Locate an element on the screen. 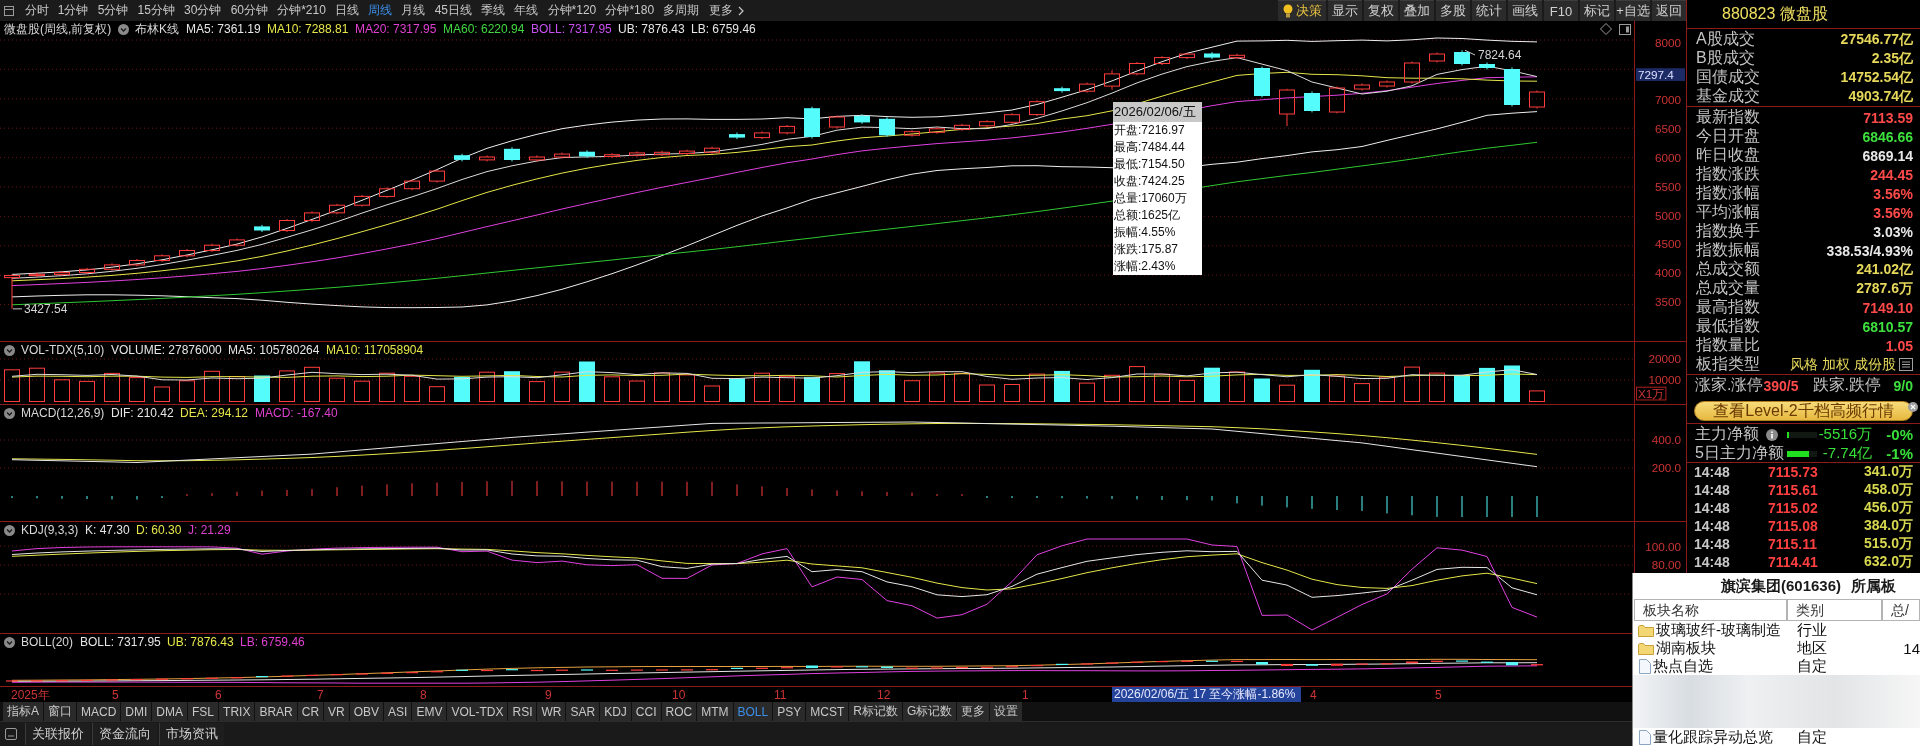 This screenshot has height=746, width=1920. toolbar-button: 显示 is located at coordinates (1345, 10).